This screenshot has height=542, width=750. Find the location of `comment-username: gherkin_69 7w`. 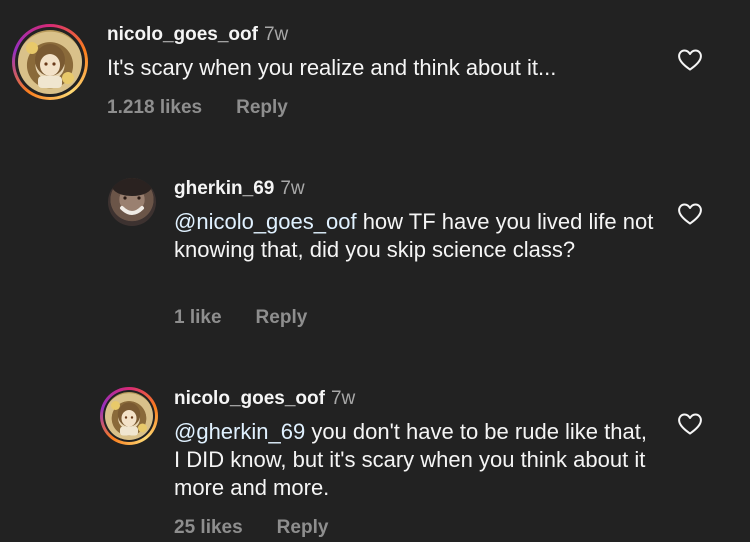

comment-username: gherkin_69 7w is located at coordinates (239, 189).